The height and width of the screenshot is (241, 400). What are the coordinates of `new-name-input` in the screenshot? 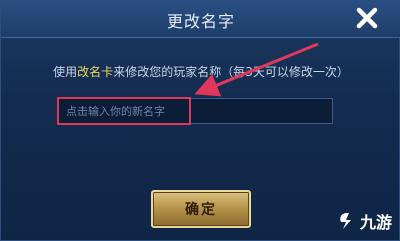 It's located at (195, 111).